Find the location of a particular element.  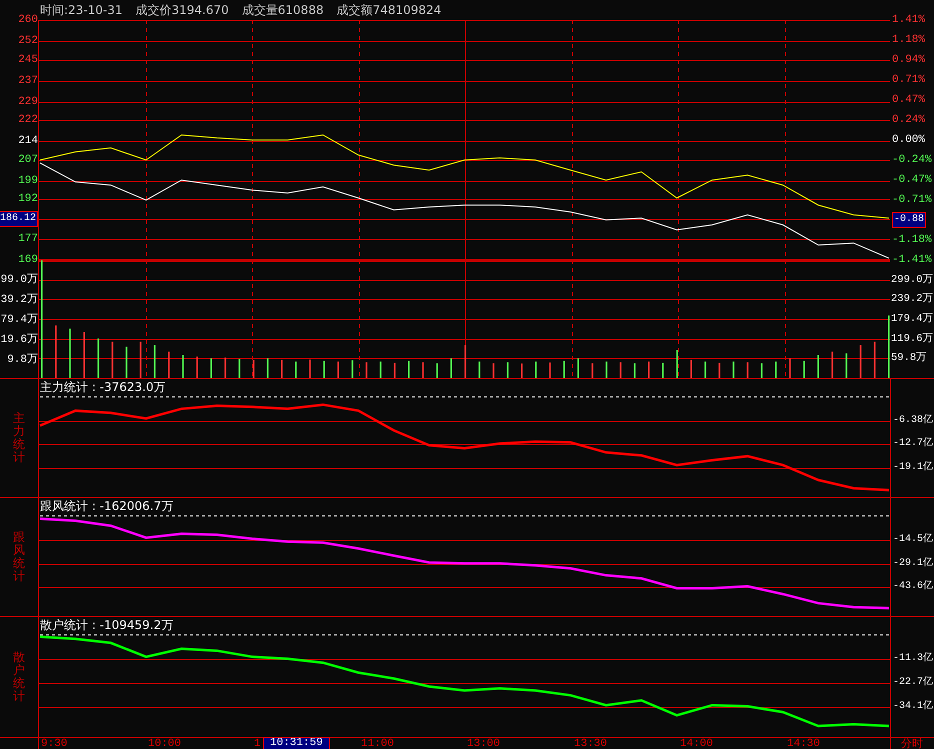

time-label: 11:00 is located at coordinates (377, 743).